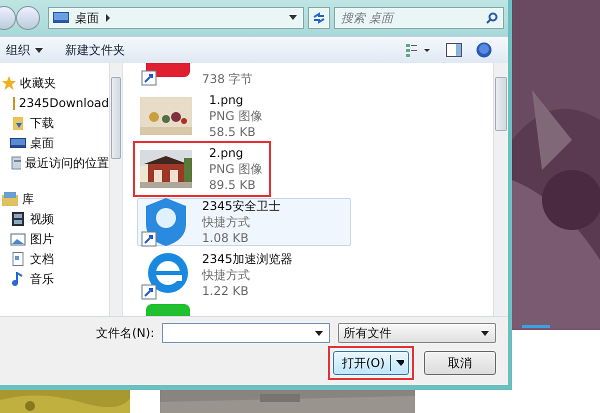 Image resolution: width=600 pixels, height=413 pixels. What do you see at coordinates (54, 123) in the screenshot?
I see `sidebar-item: 下载` at bounding box center [54, 123].